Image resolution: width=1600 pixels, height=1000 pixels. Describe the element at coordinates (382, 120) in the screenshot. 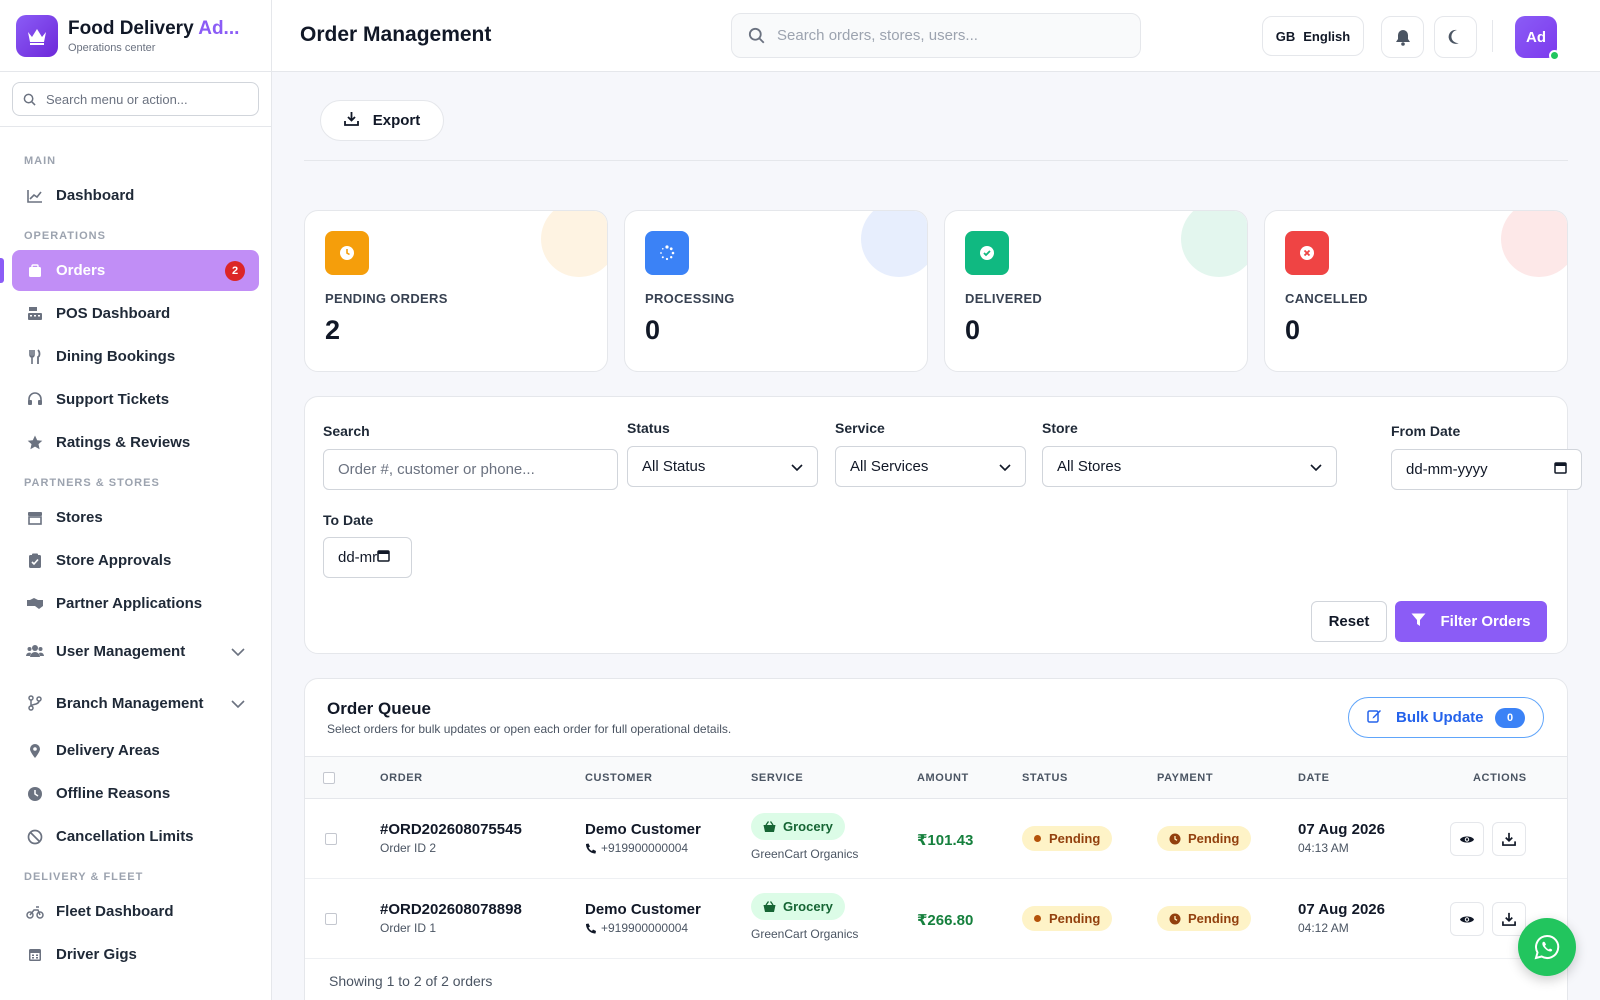

I see `export-button: Export` at that location.